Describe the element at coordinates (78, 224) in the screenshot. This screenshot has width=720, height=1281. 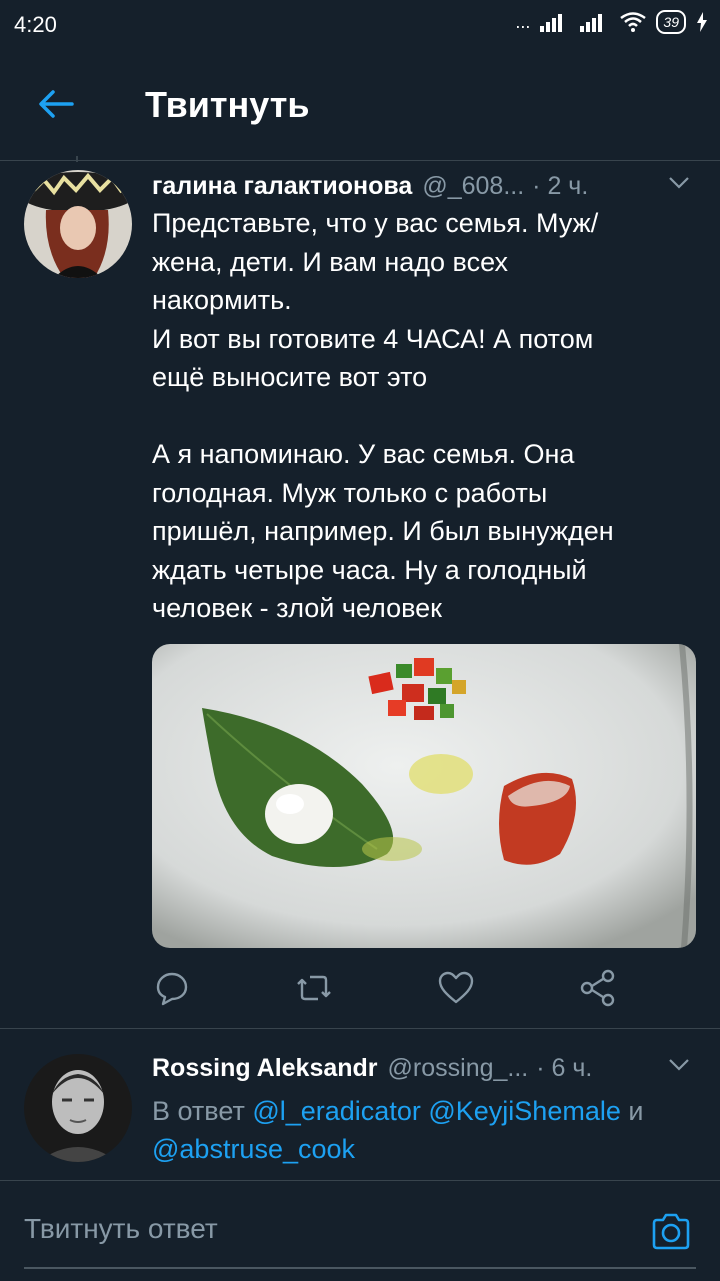
I see `avatar` at that location.